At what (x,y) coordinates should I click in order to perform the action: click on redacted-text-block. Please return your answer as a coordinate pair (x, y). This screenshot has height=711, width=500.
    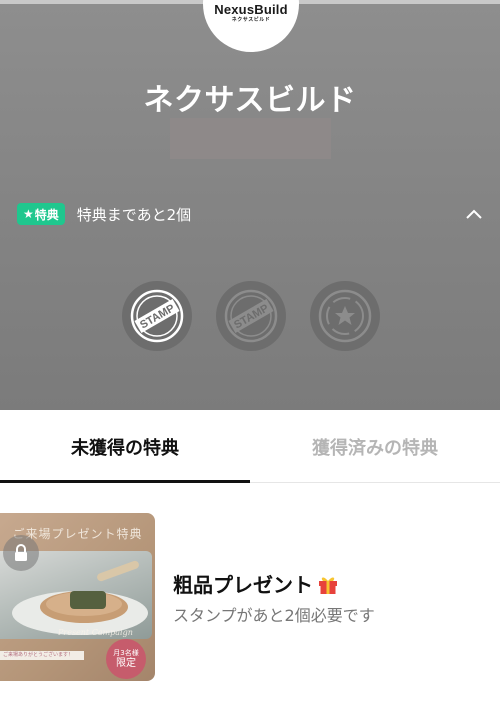
    Looking at the image, I should click on (250, 138).